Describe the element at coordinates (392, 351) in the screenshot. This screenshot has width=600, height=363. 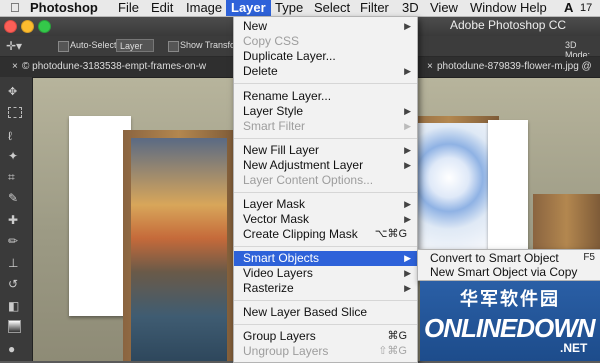
I see `shortcut-label: ⇧⌘G` at that location.